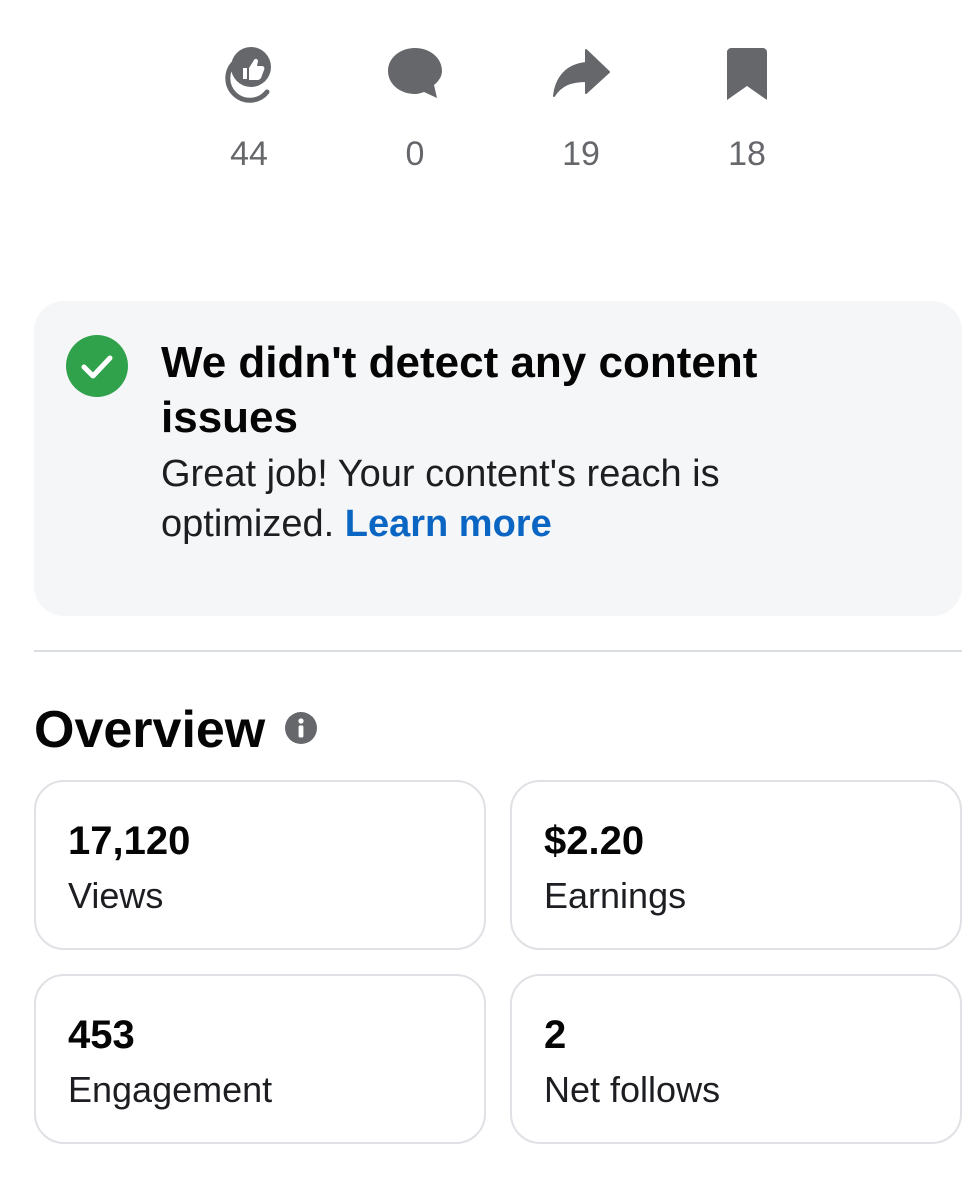 The image size is (980, 1200). Describe the element at coordinates (249, 72) in the screenshot. I see `like-icon` at that location.